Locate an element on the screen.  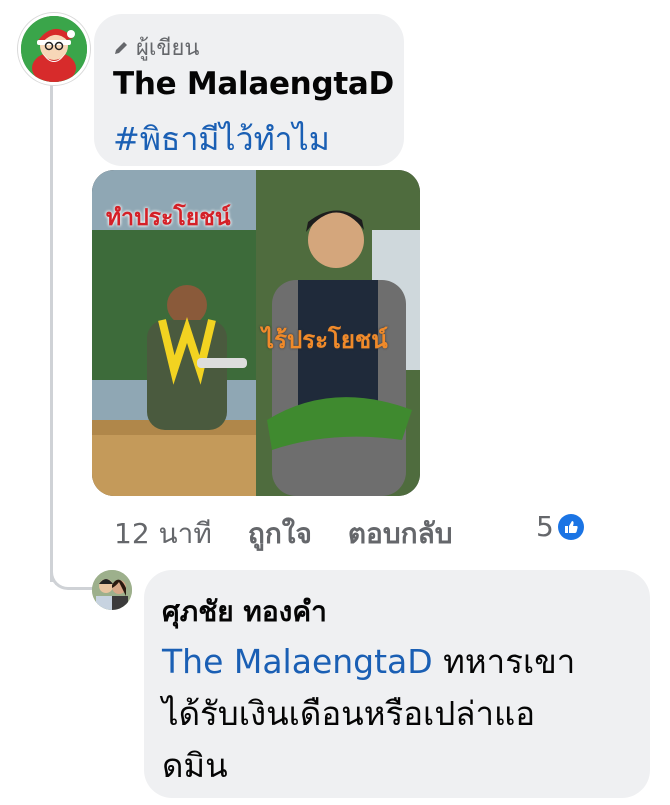
reply-button: ตอบกลับ is located at coordinates (400, 534).